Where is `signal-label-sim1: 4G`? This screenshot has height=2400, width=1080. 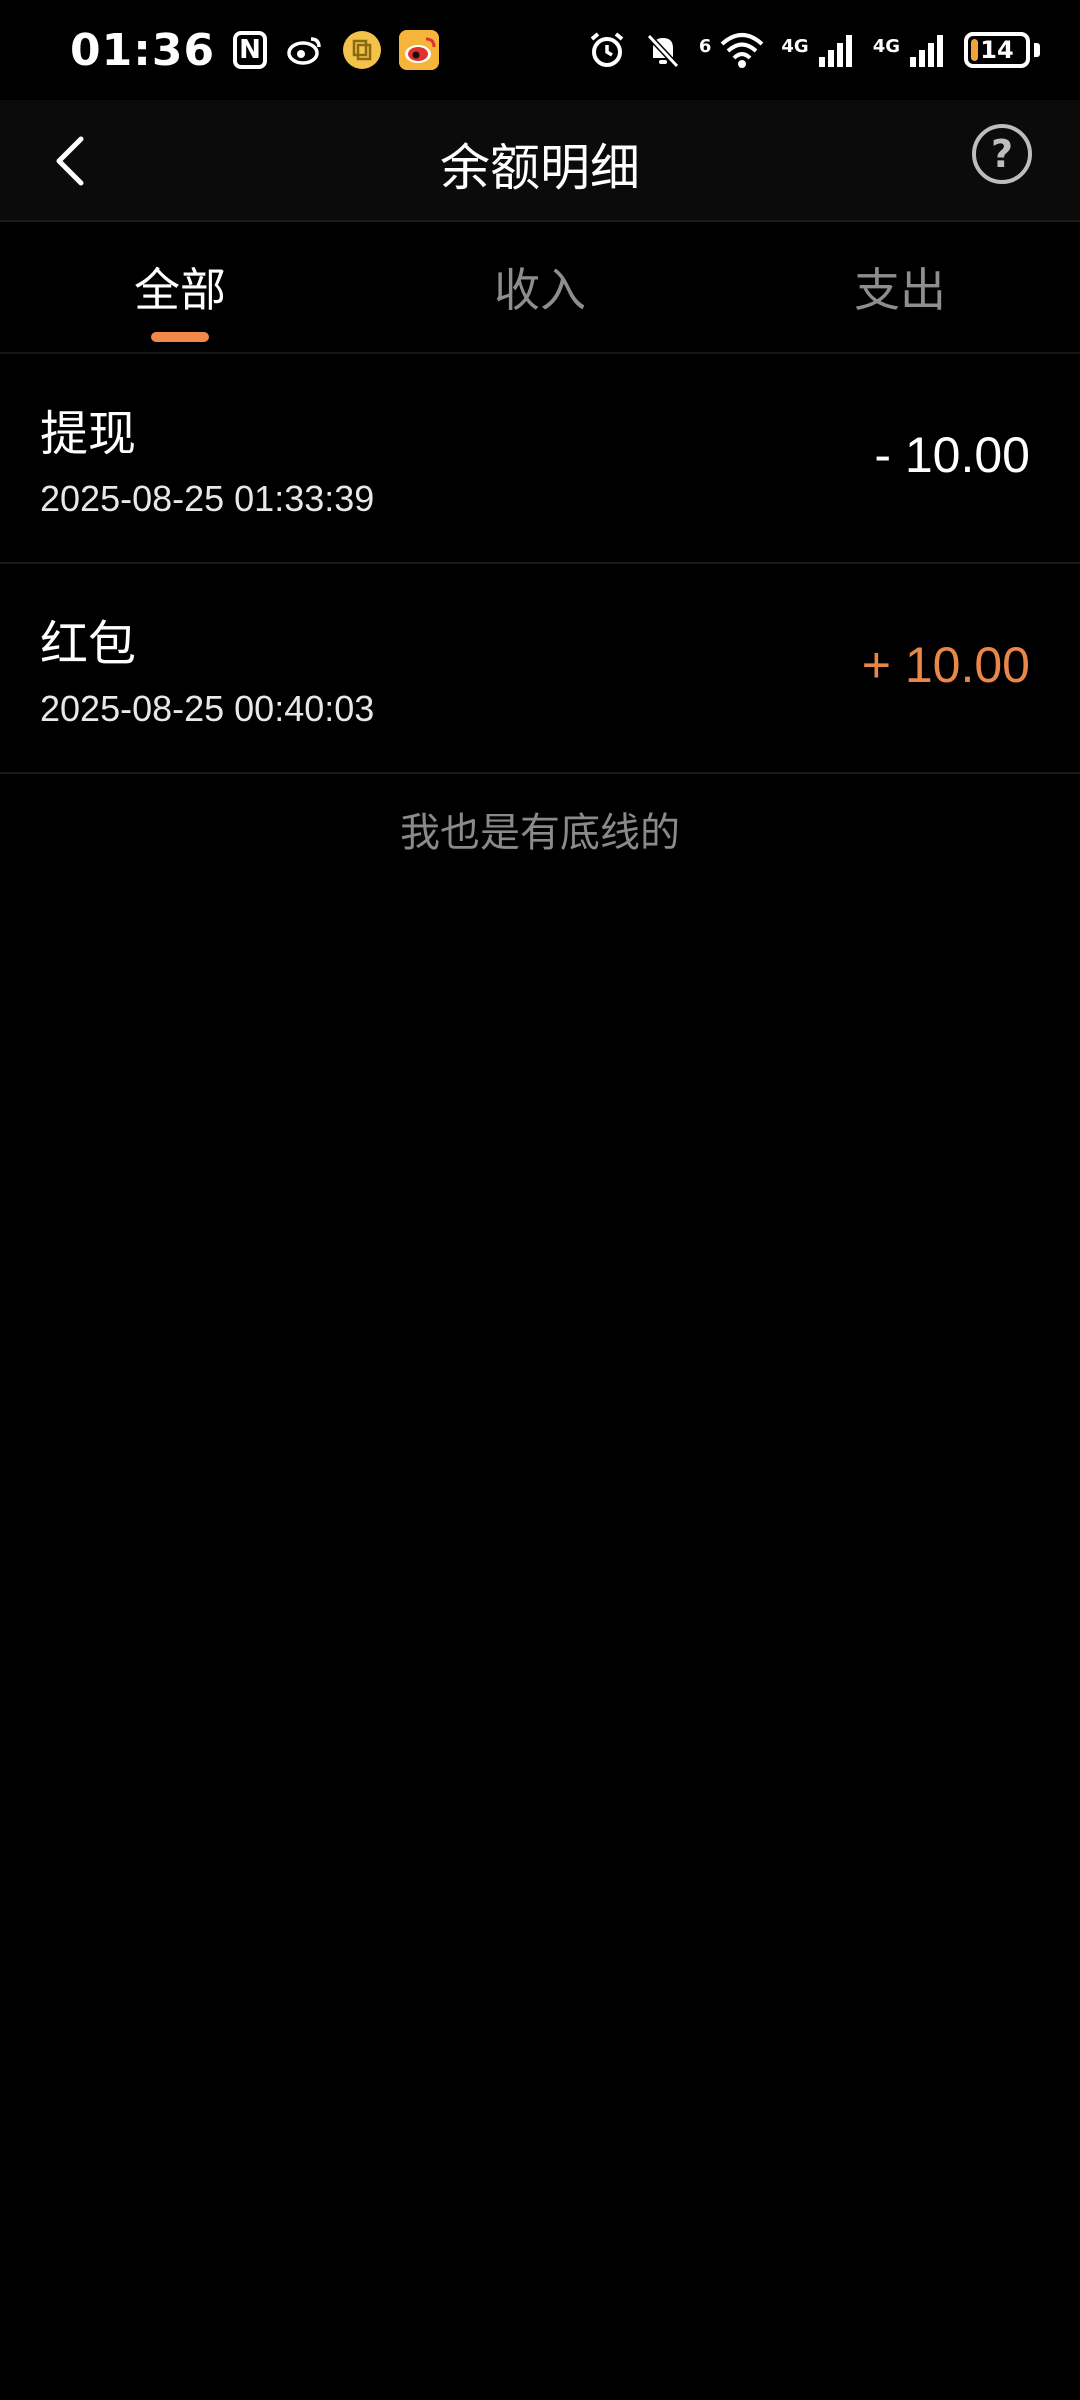 signal-label-sim1: 4G is located at coordinates (795, 46).